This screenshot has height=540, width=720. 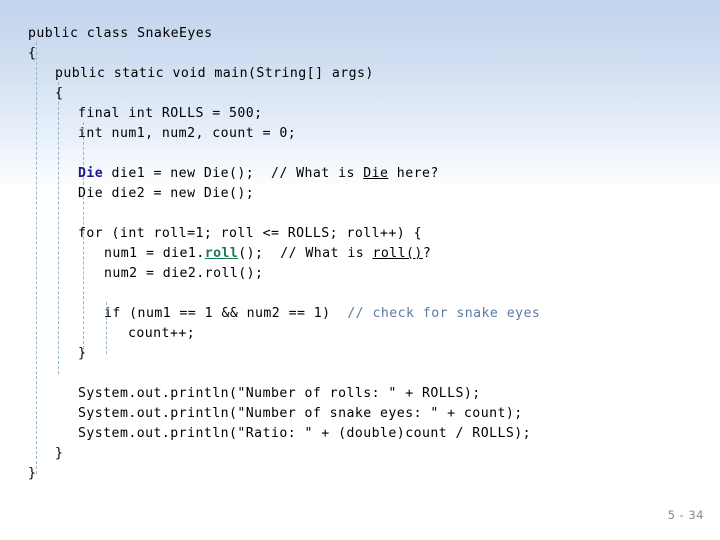 What do you see at coordinates (170, 113) in the screenshot?
I see `code-line: final int ROLLS = 500;` at bounding box center [170, 113].